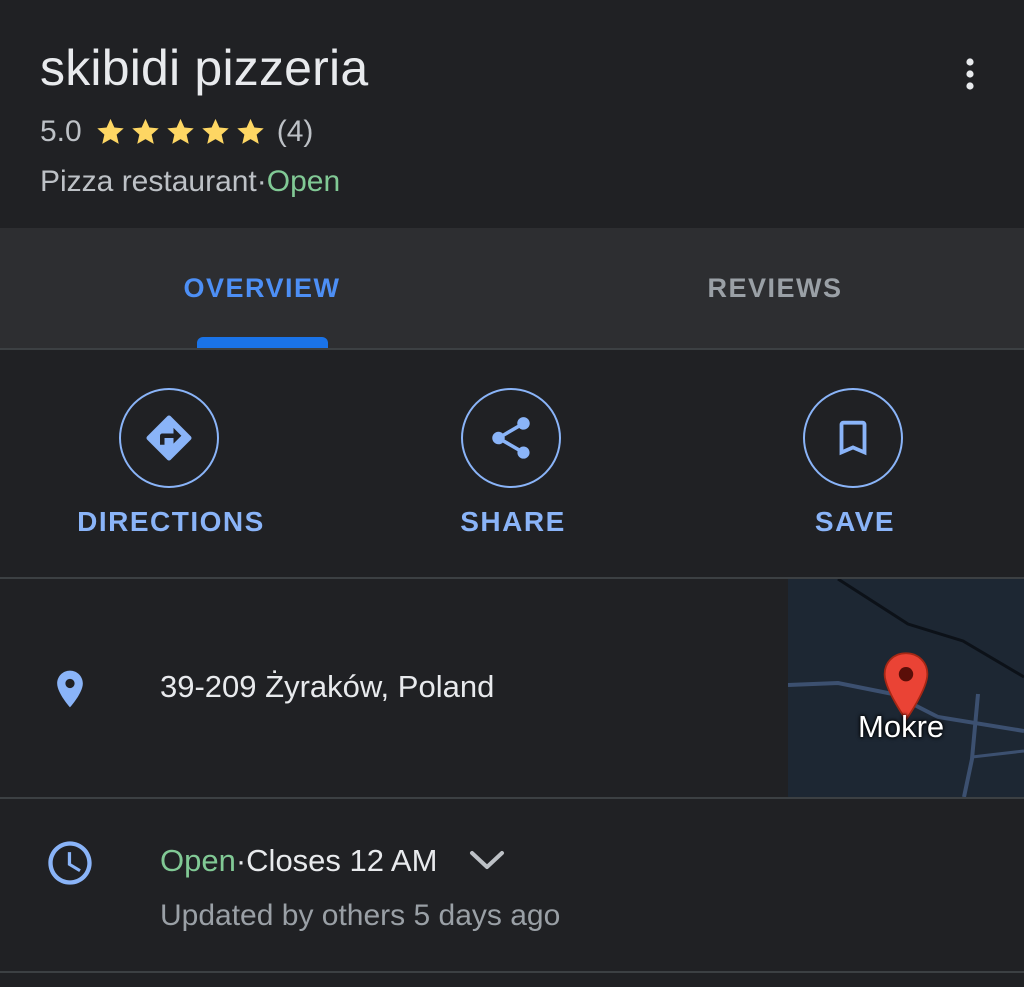 The height and width of the screenshot is (987, 1024). Describe the element at coordinates (70, 863) in the screenshot. I see `clock-icon` at that location.